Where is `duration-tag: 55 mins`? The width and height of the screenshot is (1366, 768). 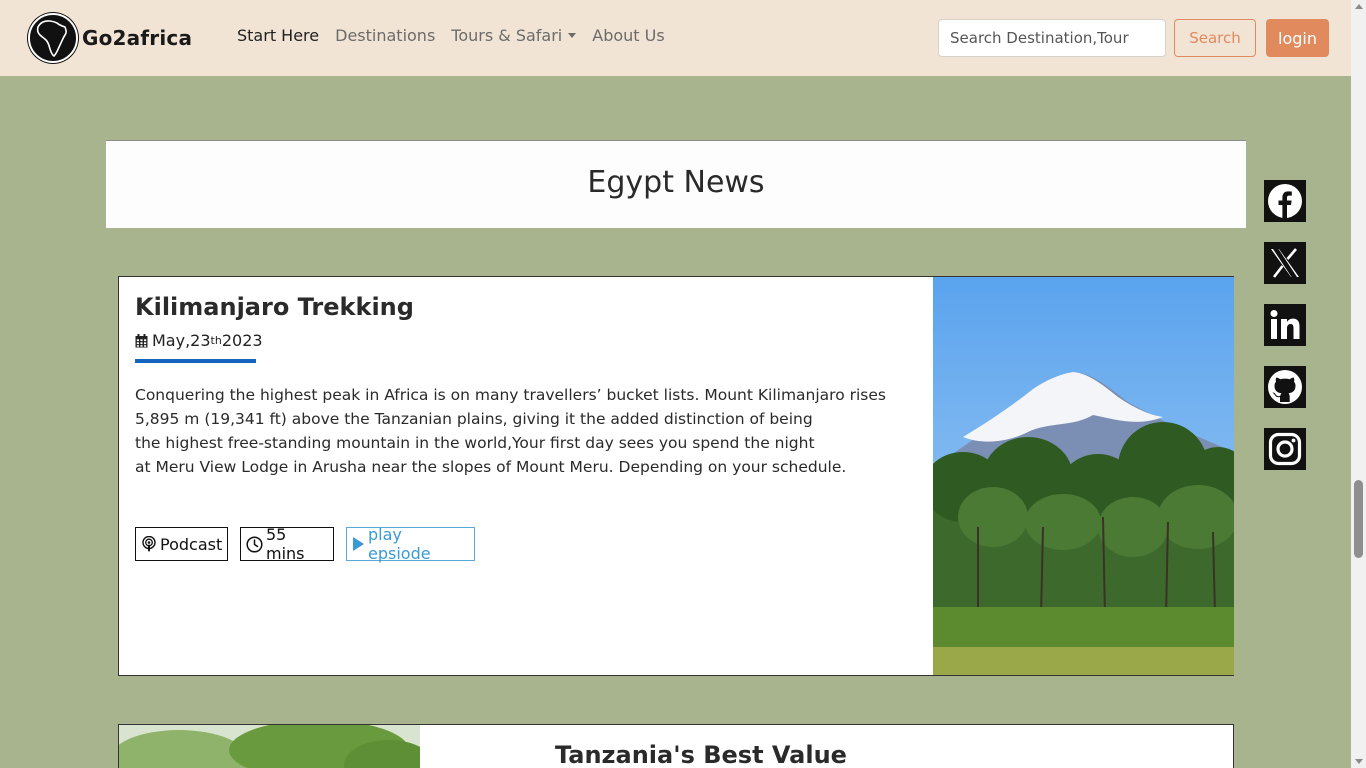 duration-tag: 55 mins is located at coordinates (287, 544).